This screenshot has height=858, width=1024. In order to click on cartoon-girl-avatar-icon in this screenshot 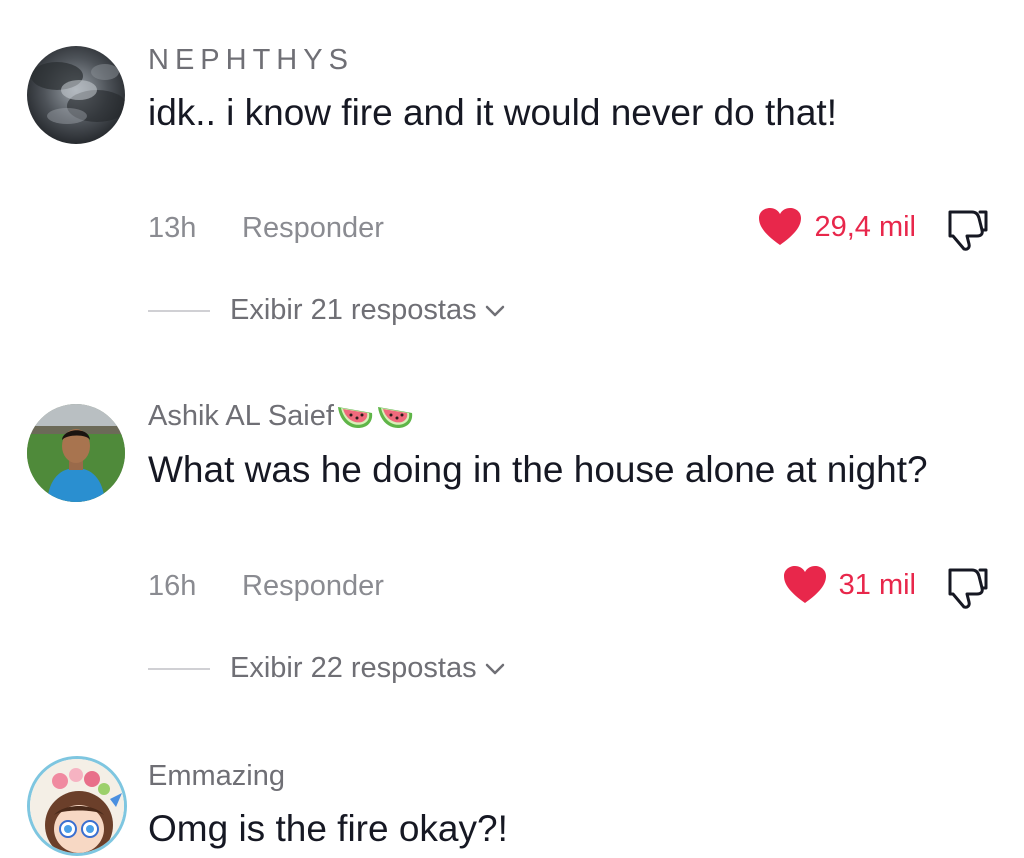, I will do `click(77, 806)`.